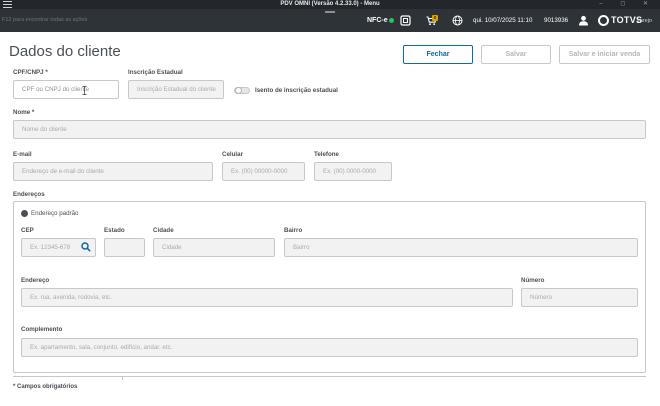  What do you see at coordinates (267, 297) in the screenshot?
I see `street-input: Ex. rua, avenida, rodovia, etc.` at bounding box center [267, 297].